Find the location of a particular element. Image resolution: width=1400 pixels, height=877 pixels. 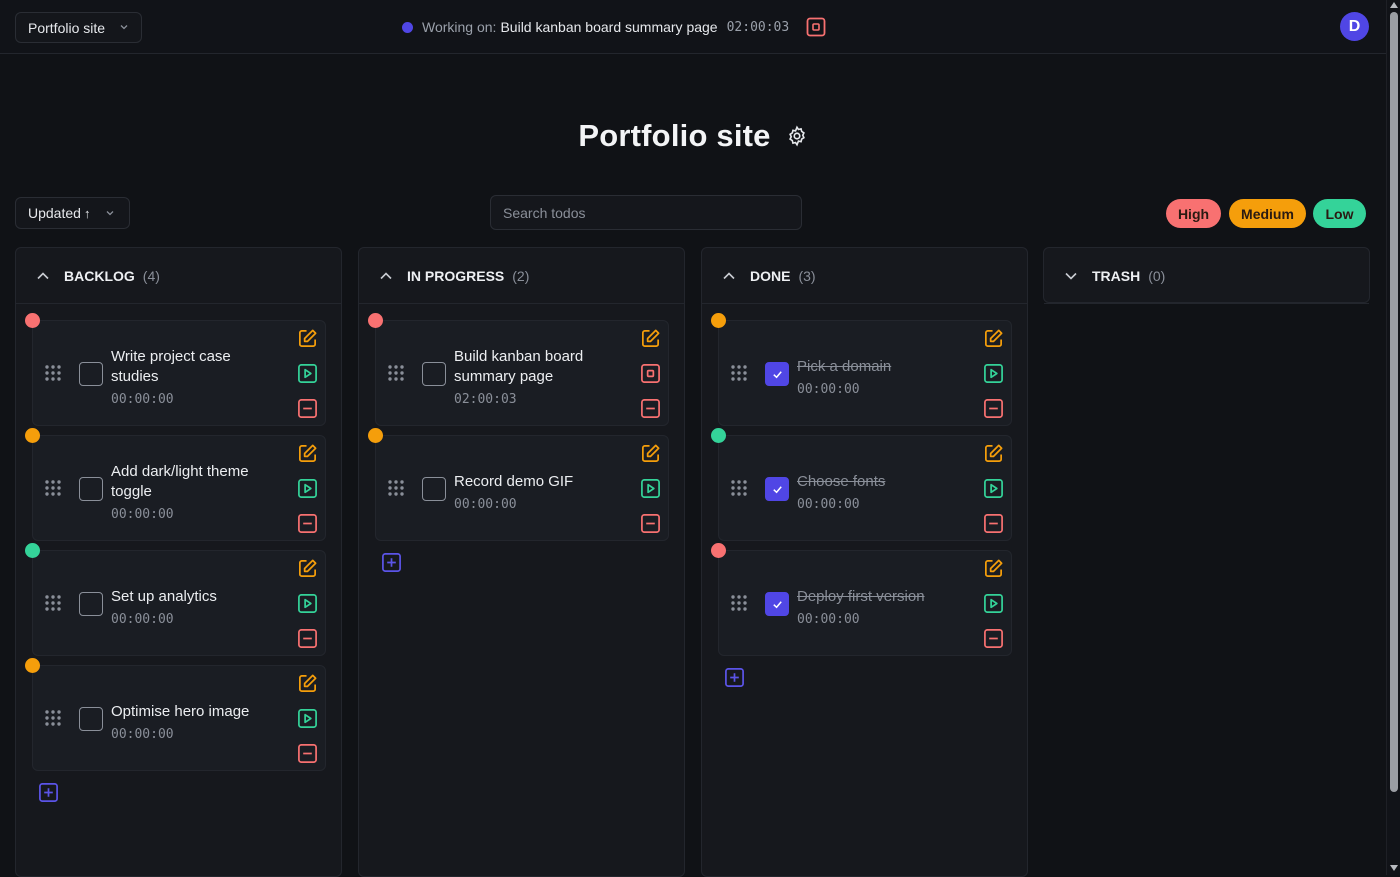

scroll-up-icon is located at coordinates (1394, 5).